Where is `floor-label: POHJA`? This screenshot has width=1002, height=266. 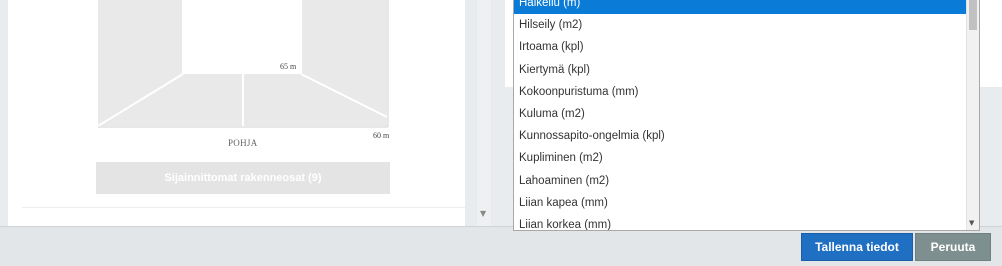 floor-label: POHJA is located at coordinates (243, 143).